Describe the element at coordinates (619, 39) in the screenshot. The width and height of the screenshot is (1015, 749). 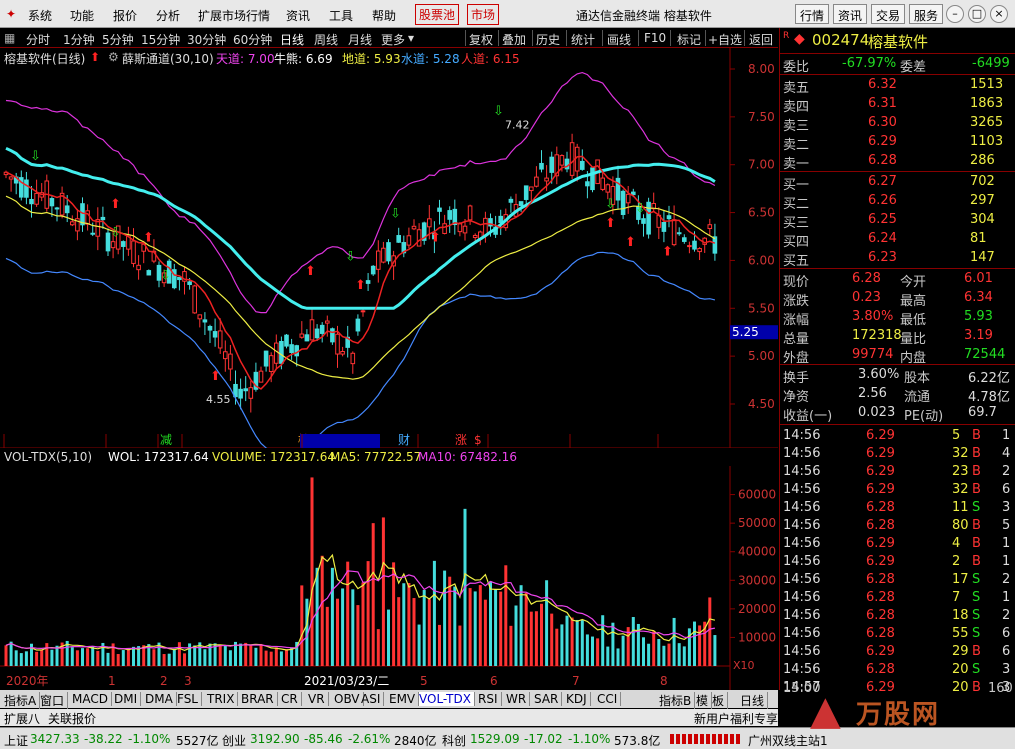
I see `draw-line-button: 画线` at that location.